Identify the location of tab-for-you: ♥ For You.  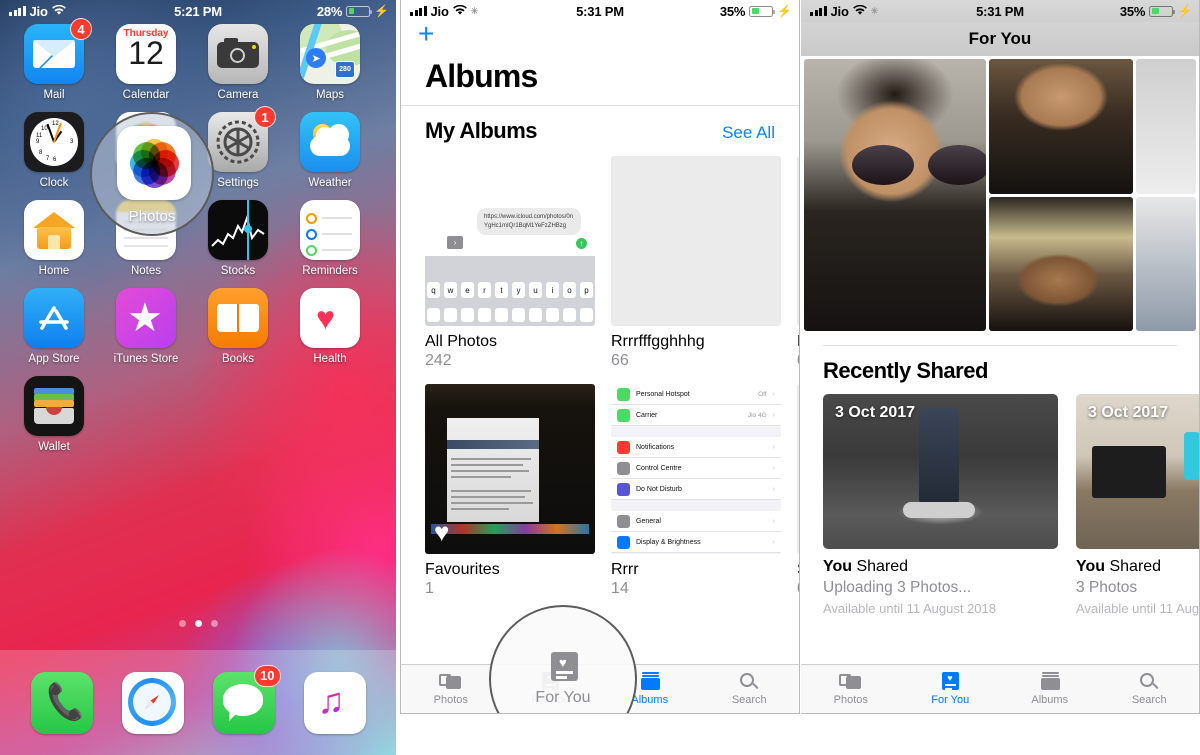
(951, 689).